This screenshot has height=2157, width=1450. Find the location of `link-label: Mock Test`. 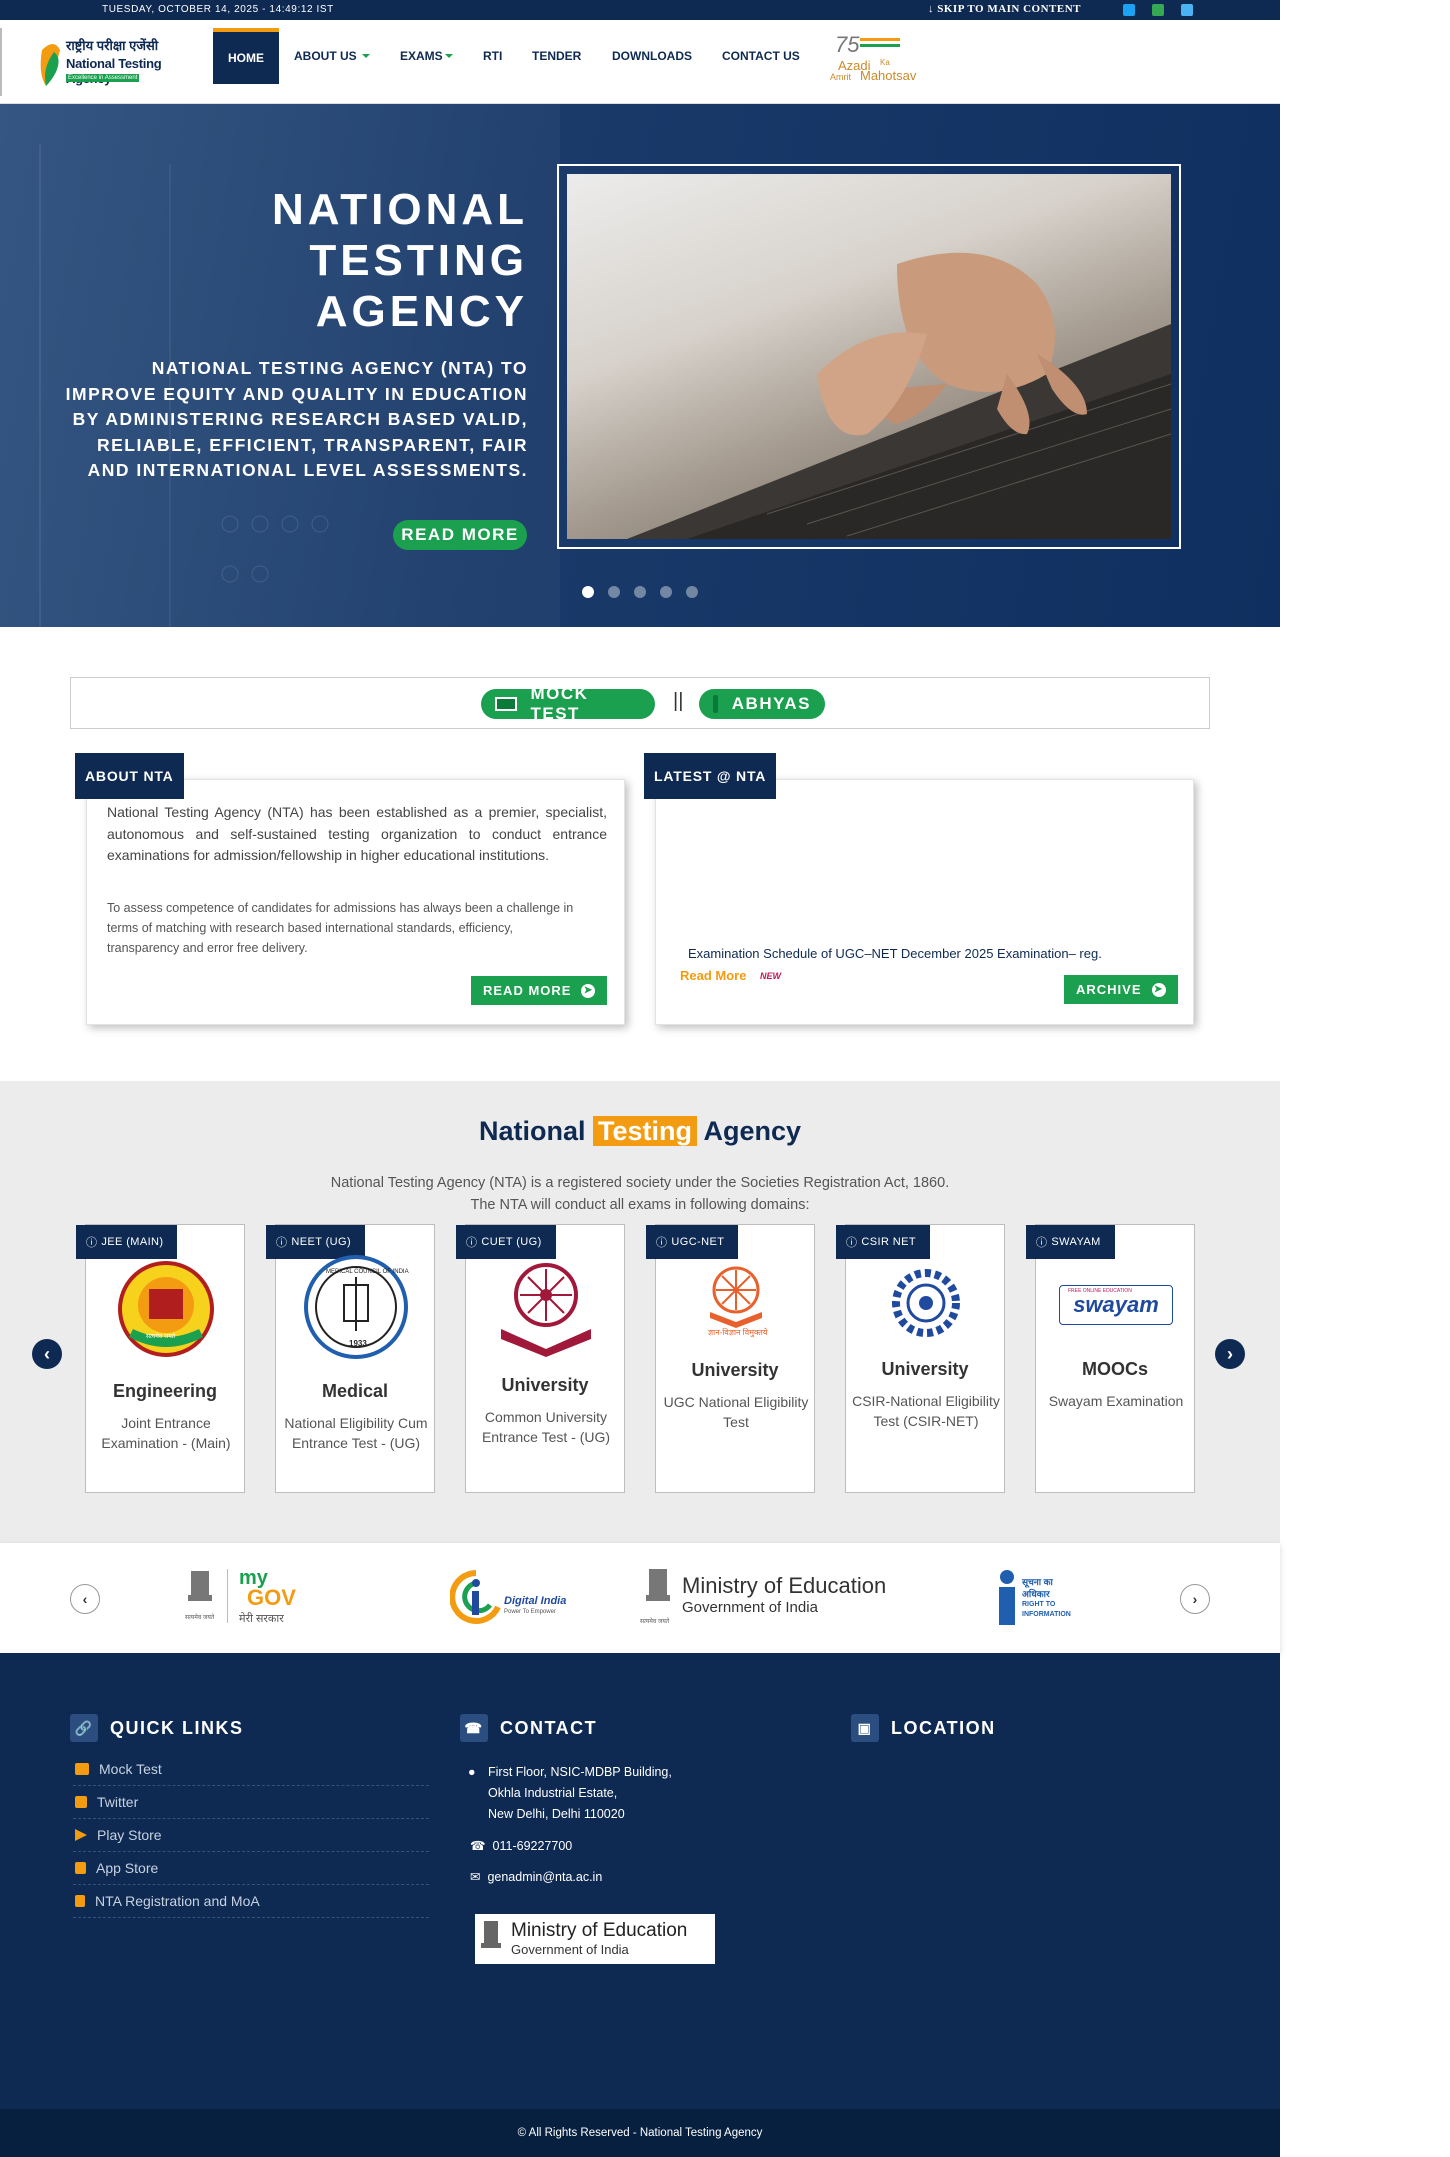

link-label: Mock Test is located at coordinates (130, 1769).